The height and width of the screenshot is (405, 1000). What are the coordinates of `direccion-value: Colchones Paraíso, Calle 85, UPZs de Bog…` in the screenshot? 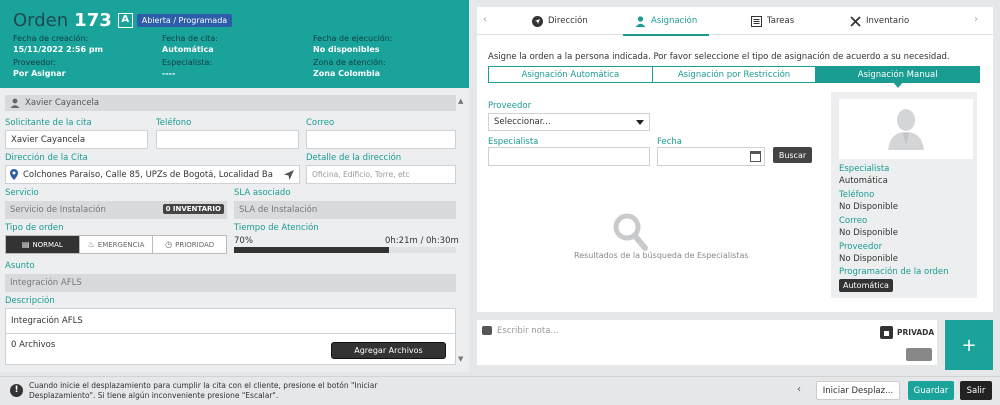 It's located at (148, 174).